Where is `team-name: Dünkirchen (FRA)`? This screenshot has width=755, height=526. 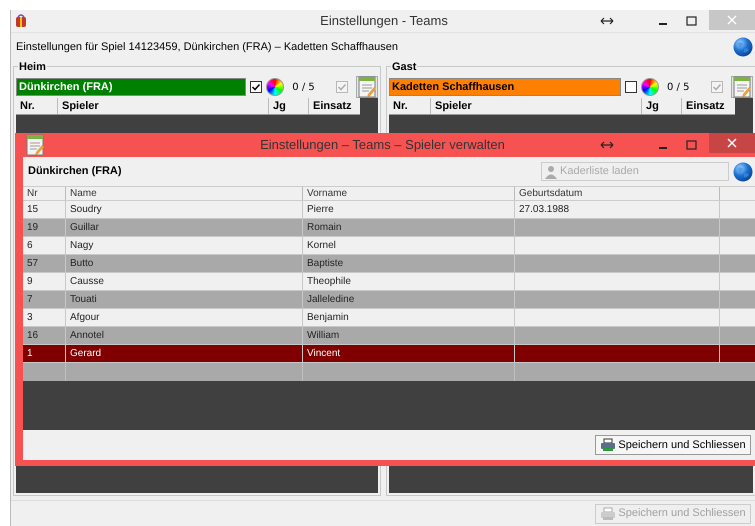
team-name: Dünkirchen (FRA) is located at coordinates (75, 172).